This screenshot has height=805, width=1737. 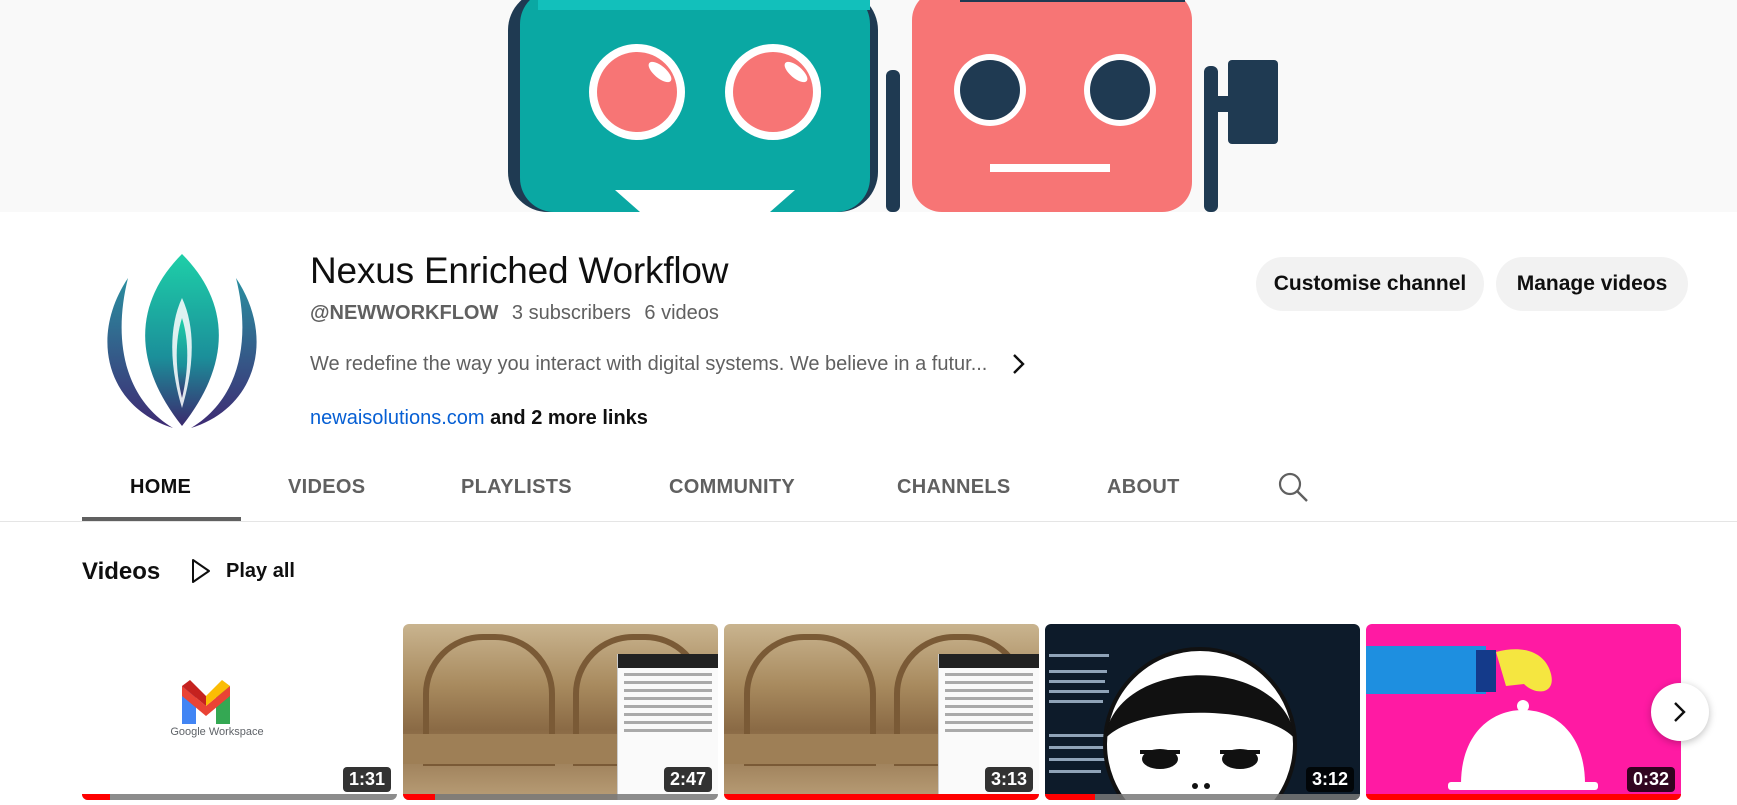 I want to click on tab-home: HOME, so click(x=160, y=487).